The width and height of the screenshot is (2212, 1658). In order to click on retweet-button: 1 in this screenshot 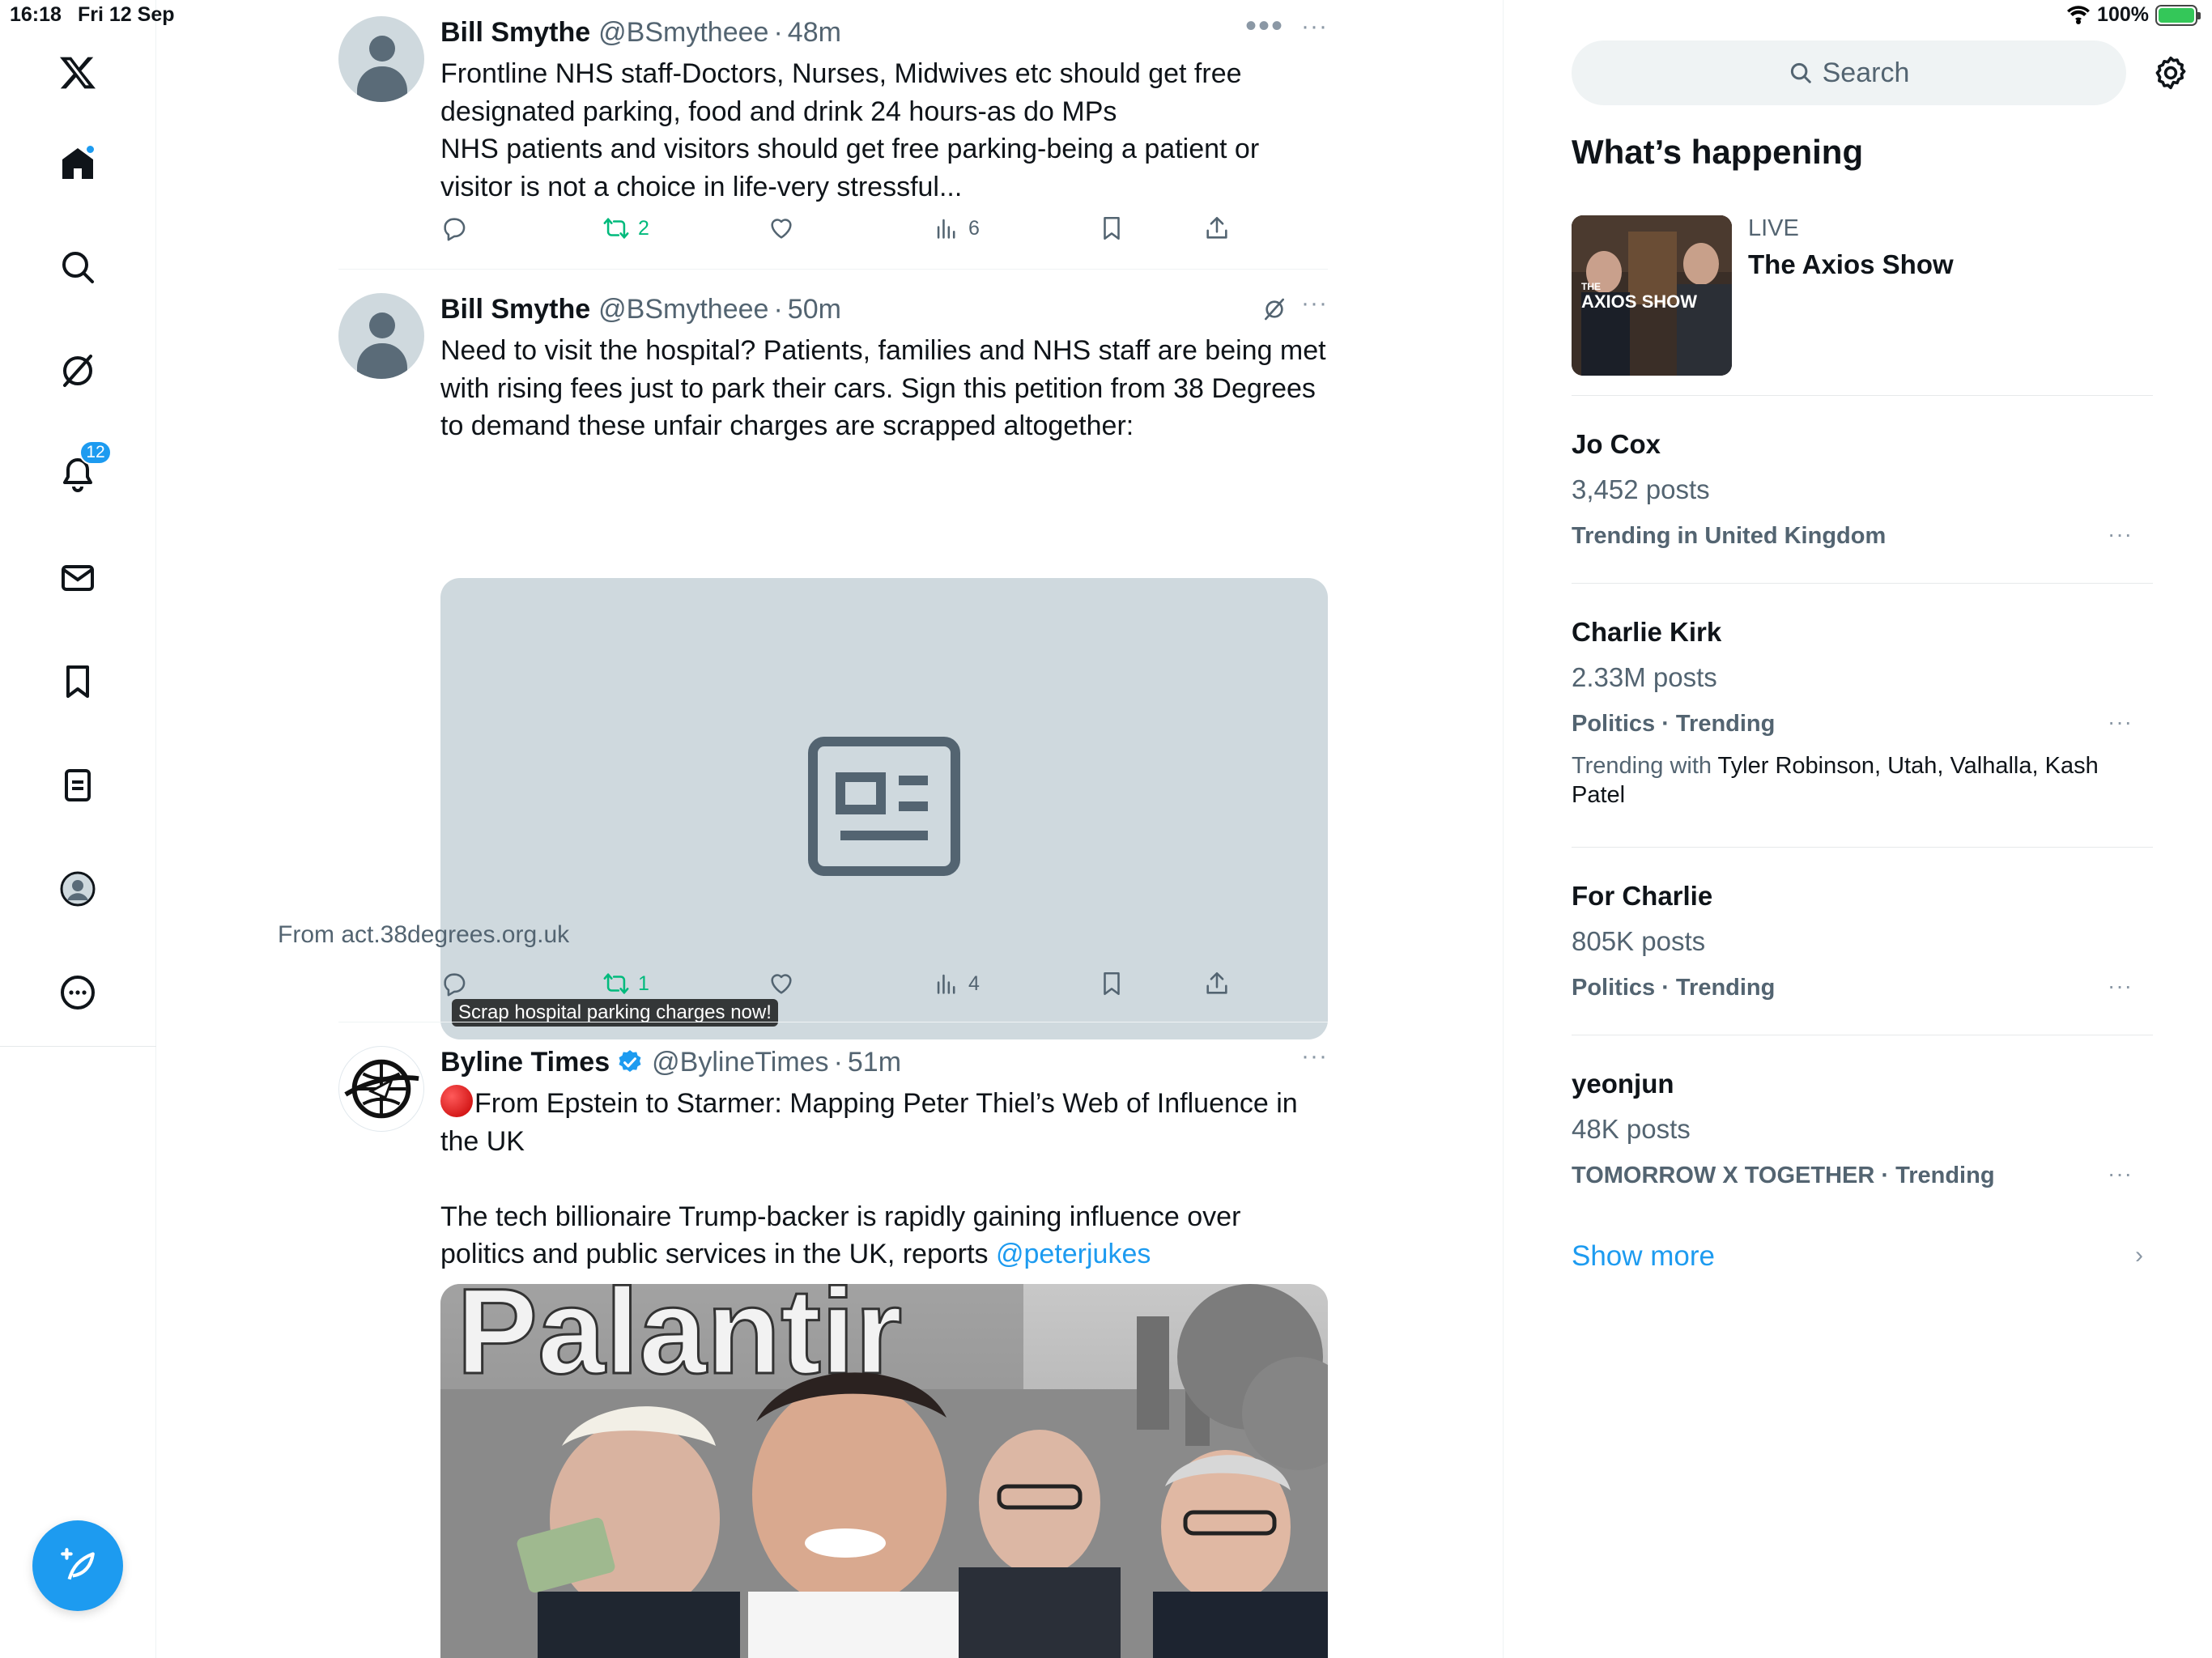, I will do `click(626, 983)`.